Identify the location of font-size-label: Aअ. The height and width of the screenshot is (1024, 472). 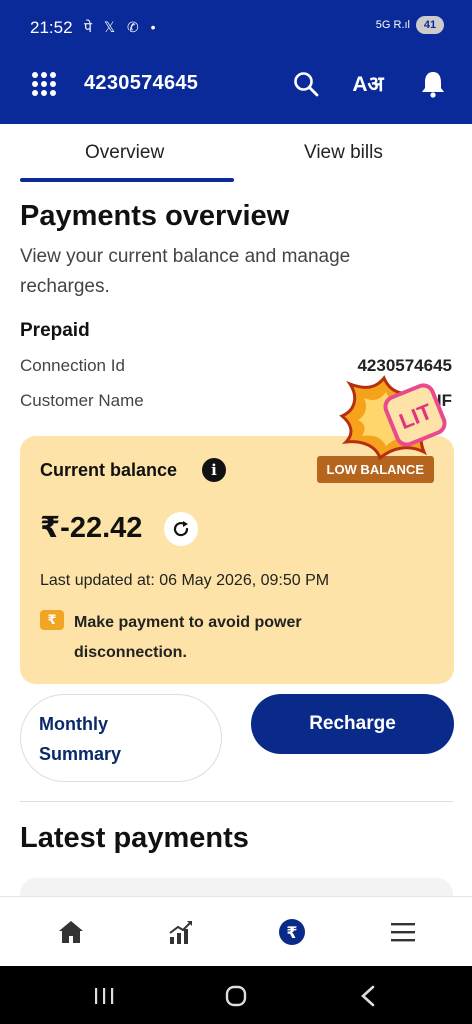
(368, 84).